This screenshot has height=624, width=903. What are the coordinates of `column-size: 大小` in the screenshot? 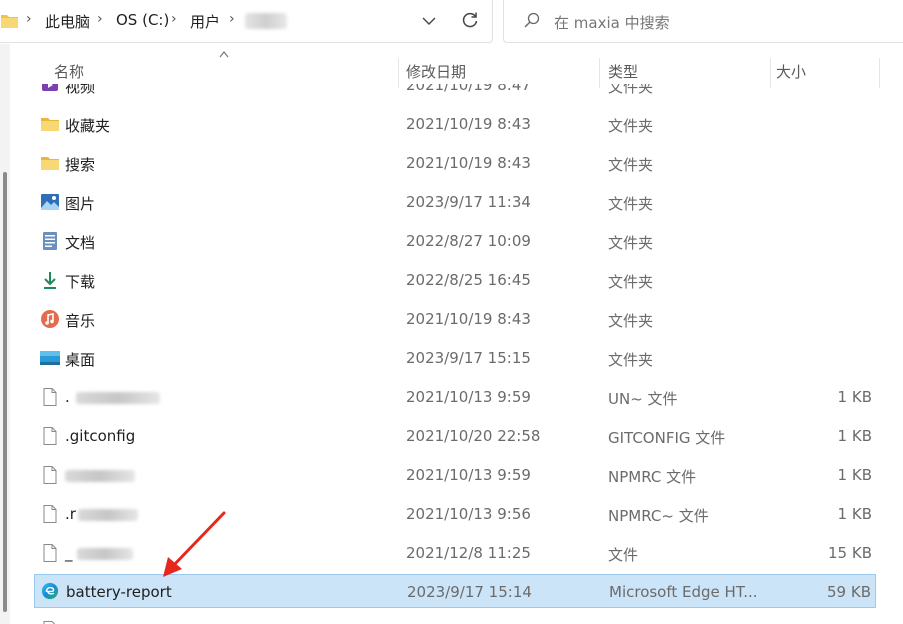 It's located at (791, 71).